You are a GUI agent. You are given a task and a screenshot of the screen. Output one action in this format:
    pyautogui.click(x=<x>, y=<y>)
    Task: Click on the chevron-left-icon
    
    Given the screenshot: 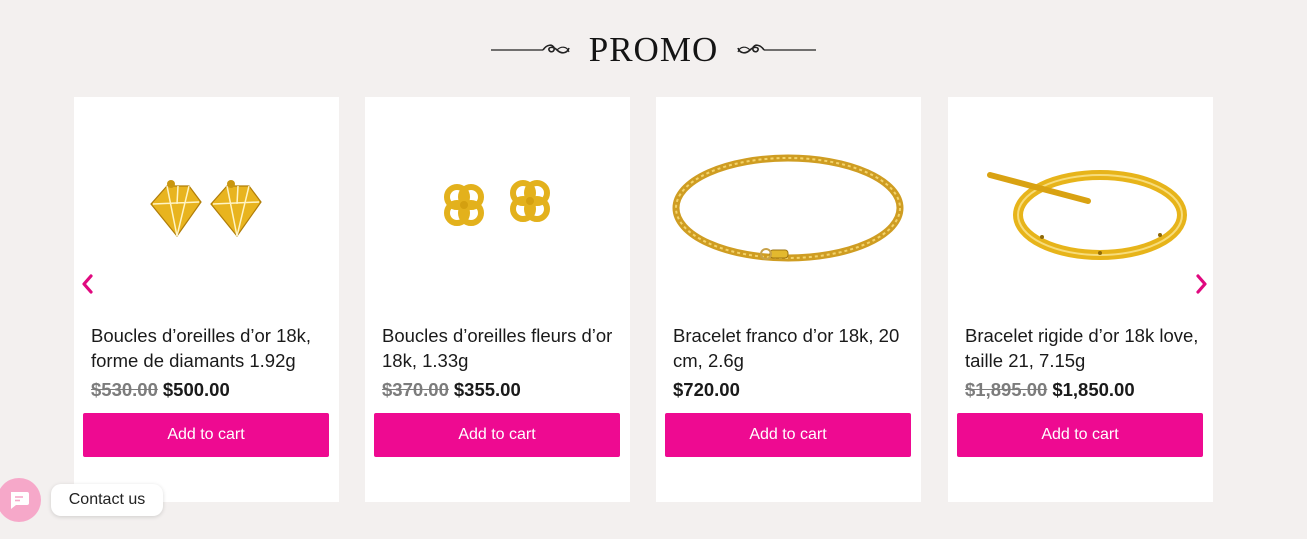 What is the action you would take?
    pyautogui.click(x=87, y=284)
    